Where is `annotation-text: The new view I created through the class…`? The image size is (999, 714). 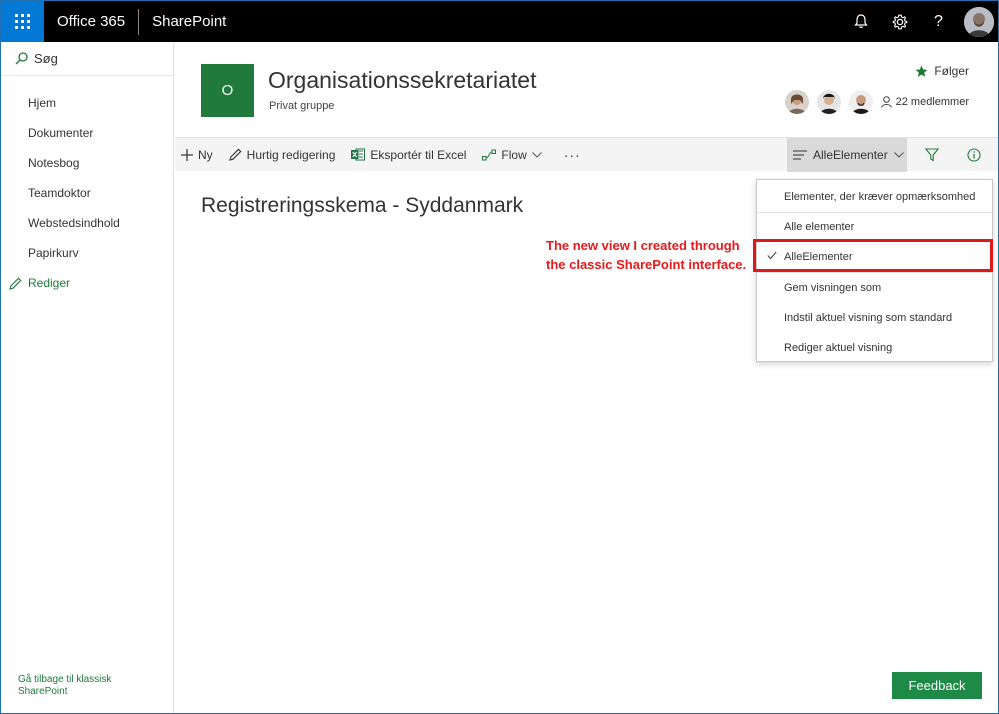
annotation-text: The new view I created through the class… is located at coordinates (646, 255).